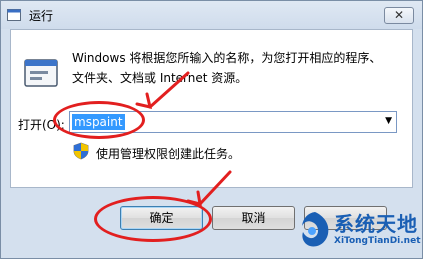  Describe the element at coordinates (41, 16) in the screenshot. I see `window-title: 运行` at that location.